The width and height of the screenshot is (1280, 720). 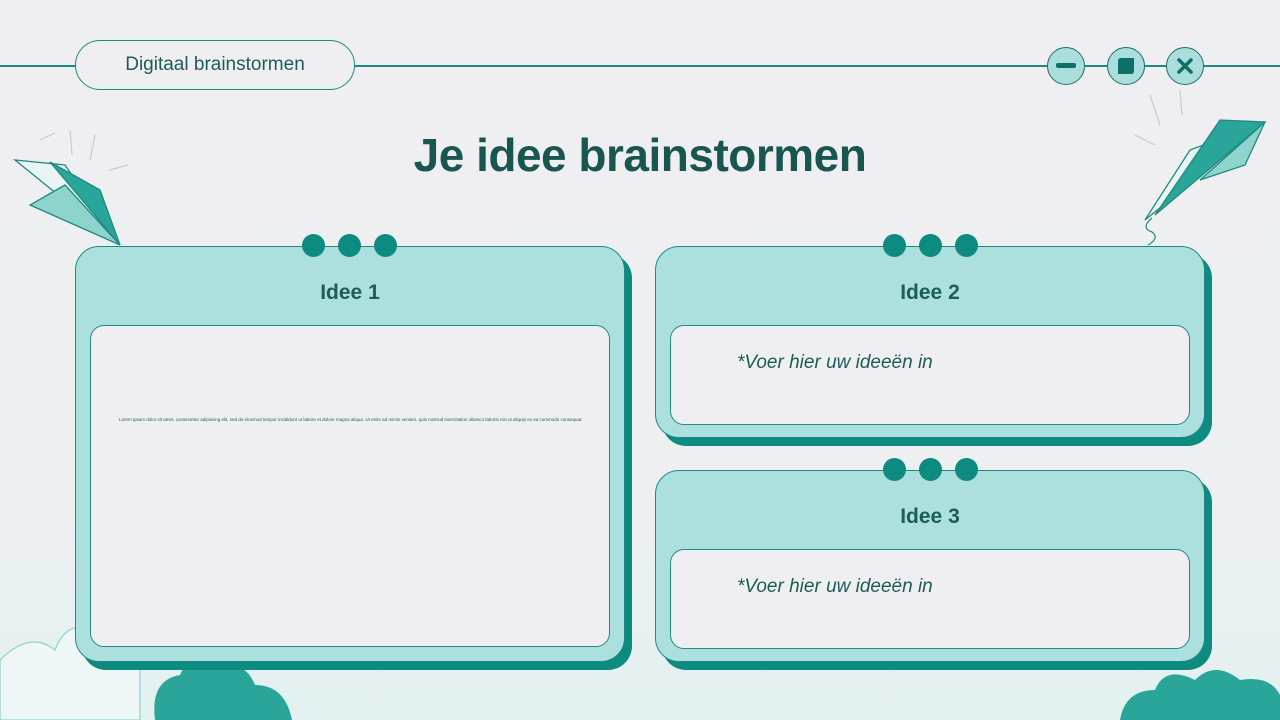 I want to click on minimize-button, so click(x=1066, y=66).